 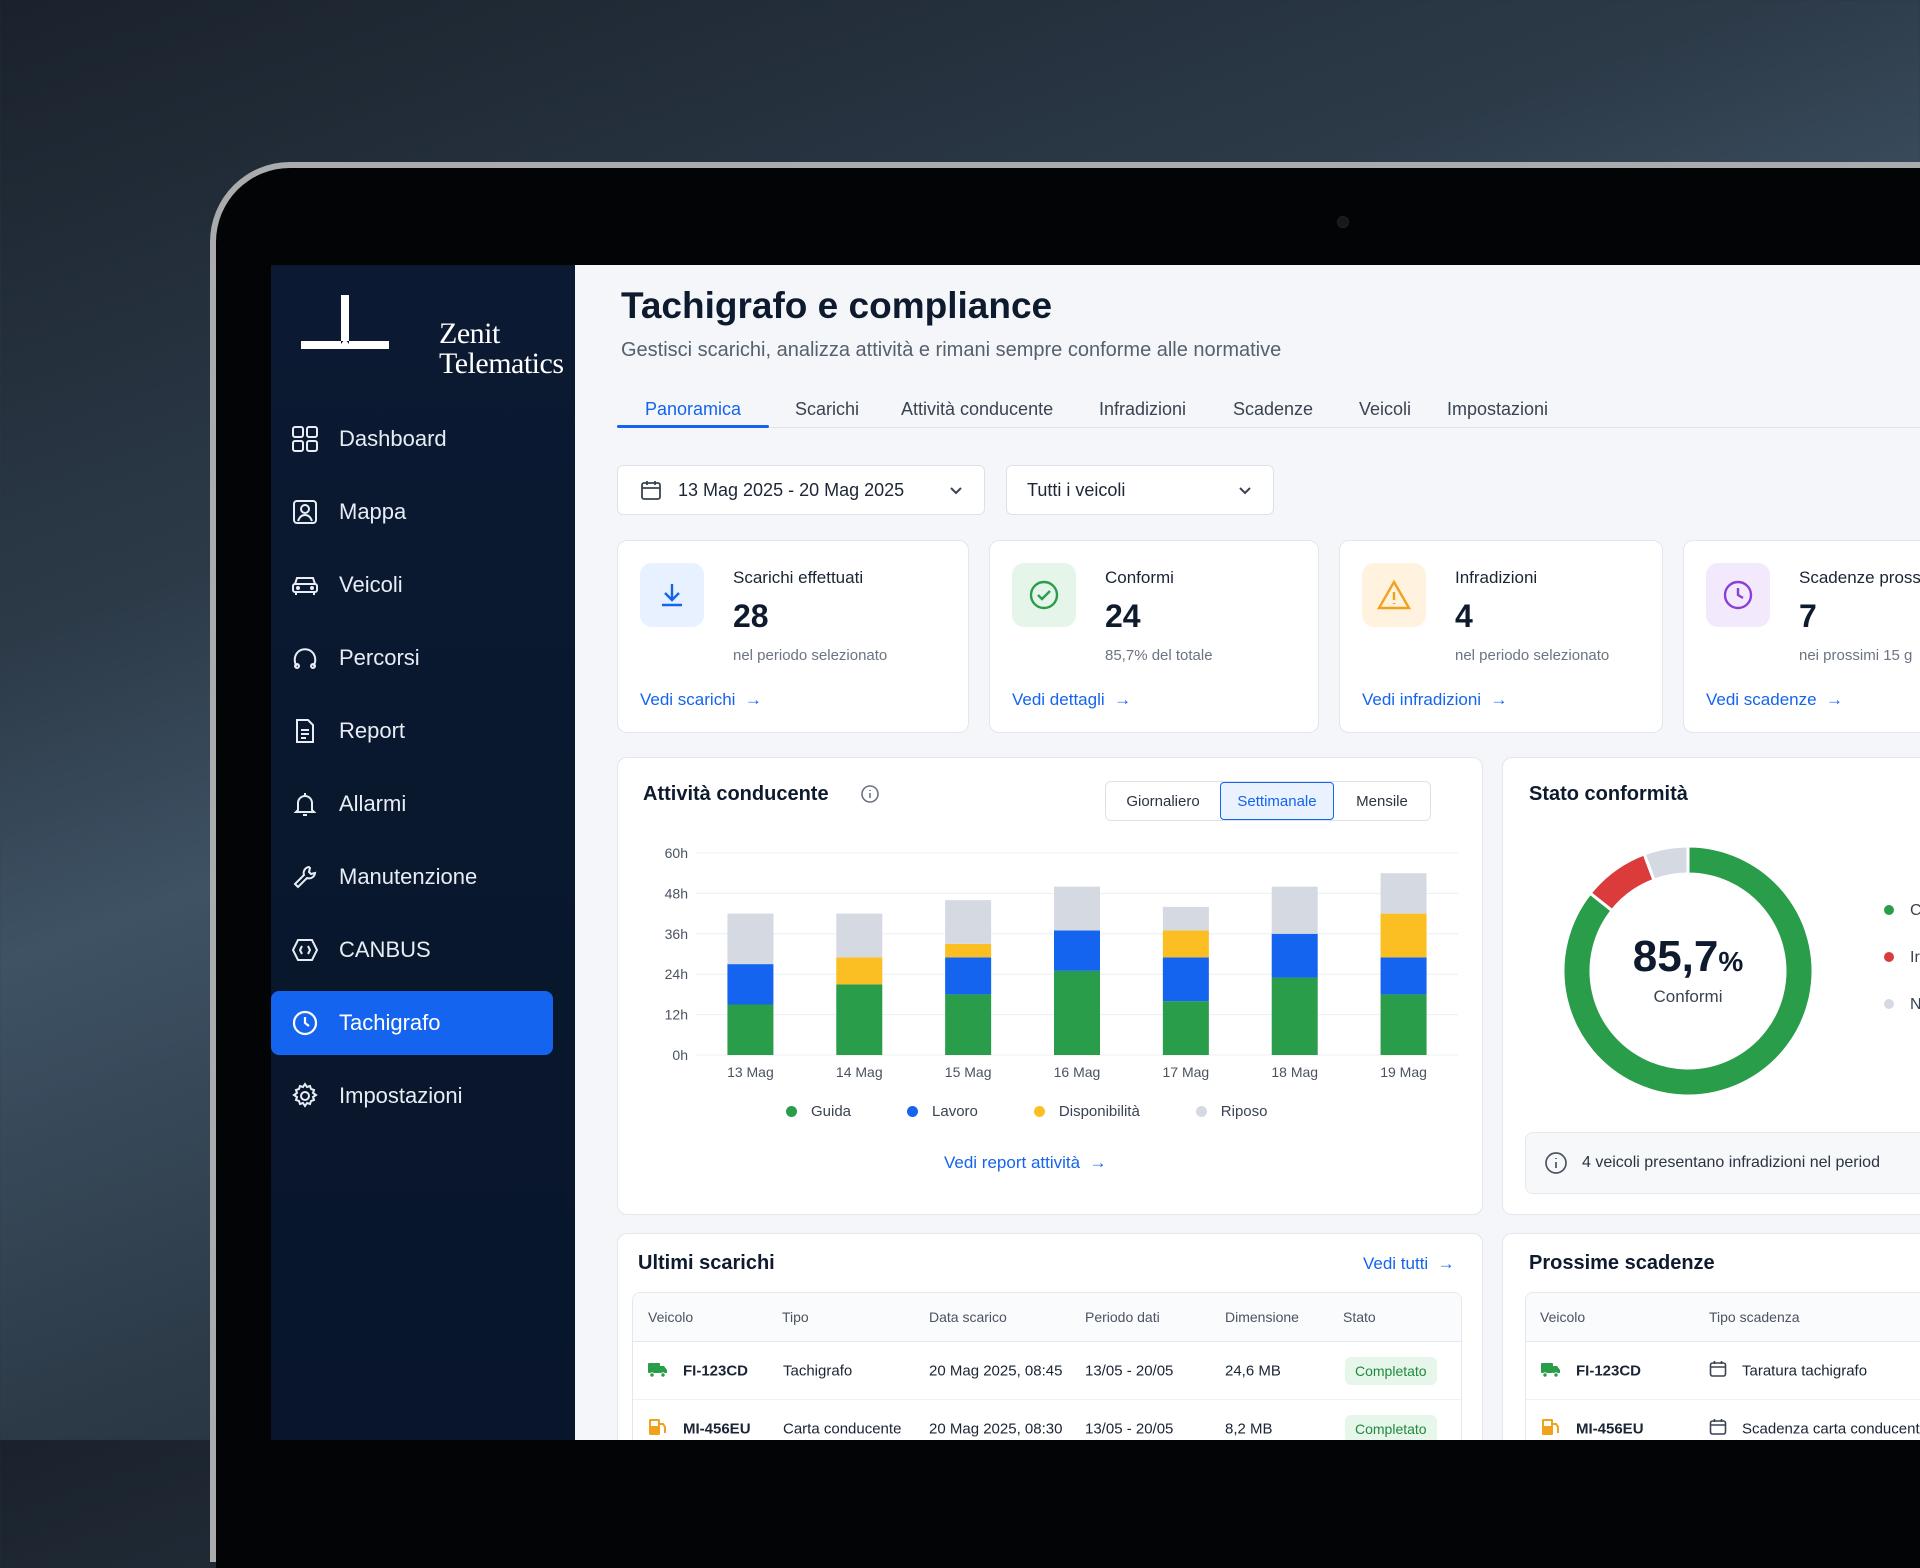 What do you see at coordinates (412, 658) in the screenshot?
I see `sidebar-item-percorsi: Percorsi` at bounding box center [412, 658].